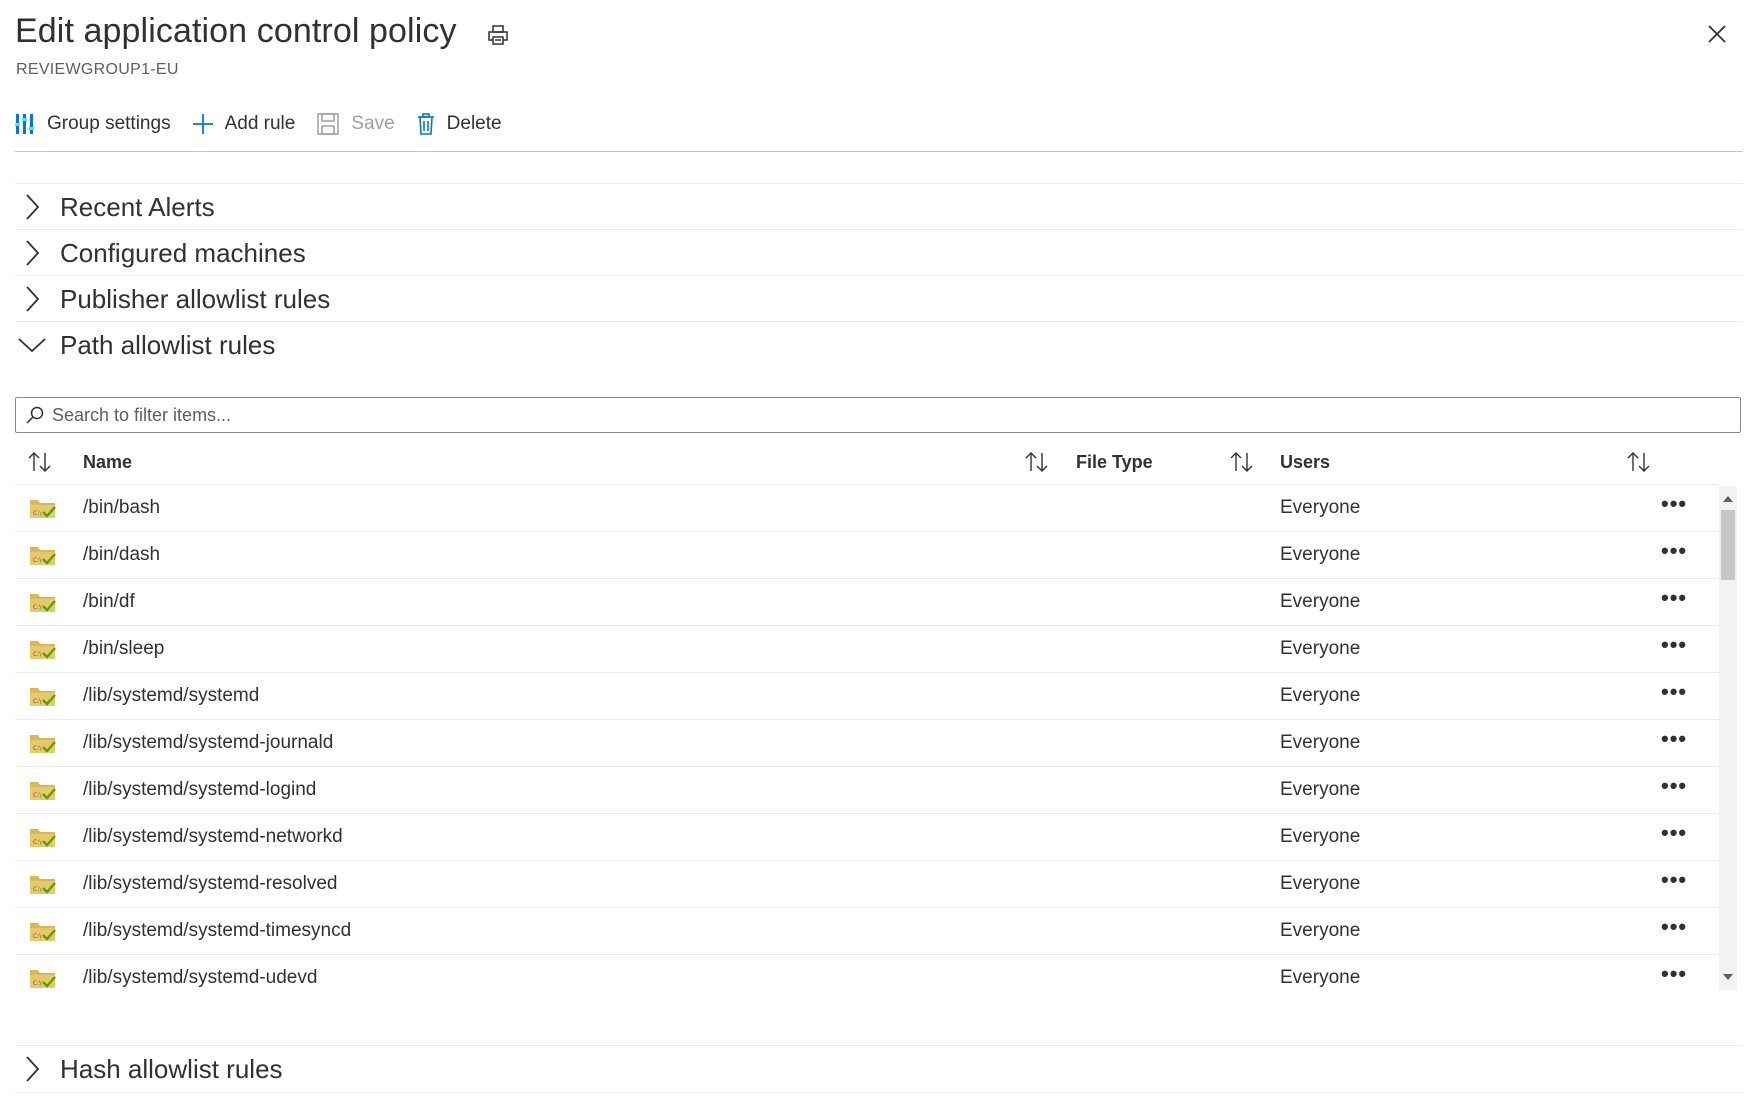 This screenshot has width=1753, height=1104. I want to click on add-rule-button: Add rule, so click(244, 124).